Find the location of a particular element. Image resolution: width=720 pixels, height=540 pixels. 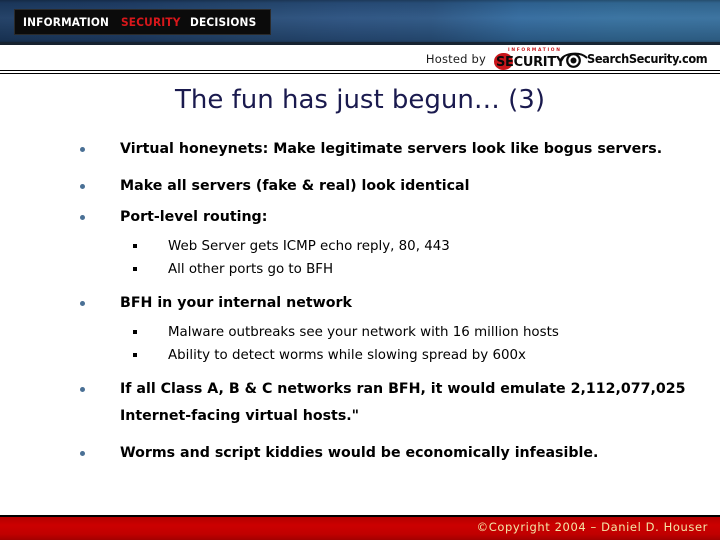

logo-word-security: SECURITY is located at coordinates (150, 22).